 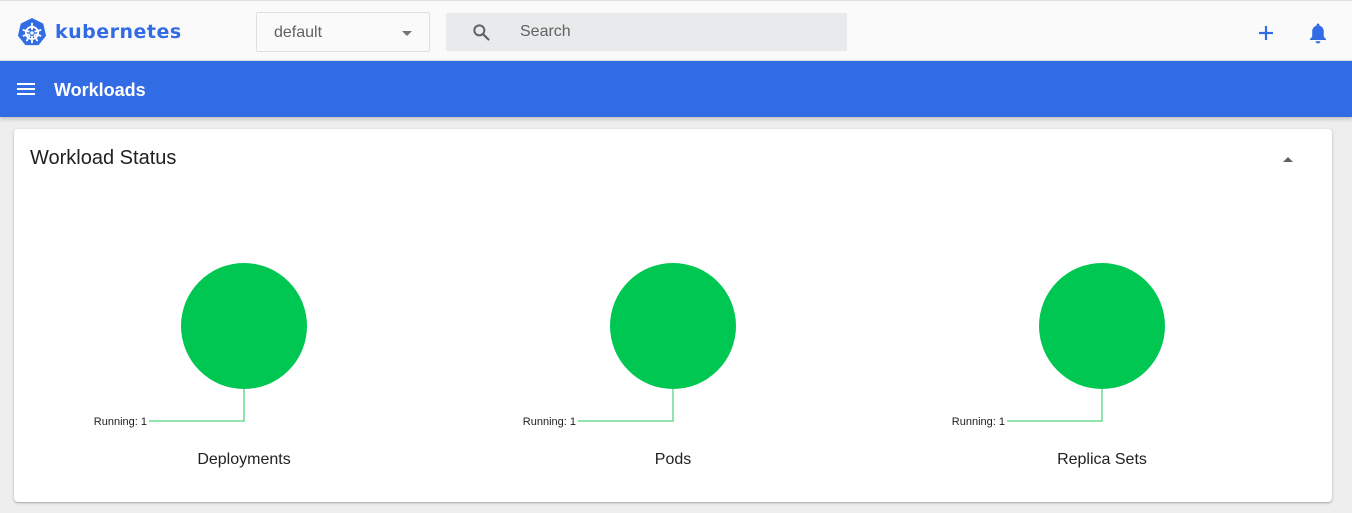 I want to click on search-icon, so click(x=481, y=32).